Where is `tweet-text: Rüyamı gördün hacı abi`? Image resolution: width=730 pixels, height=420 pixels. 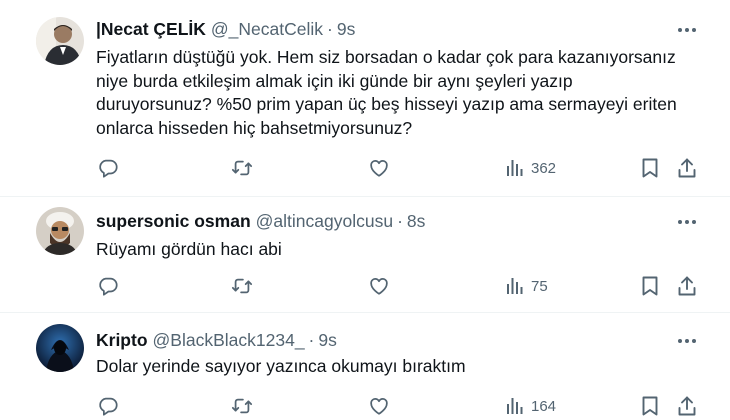
tweet-text: Rüyamı gördün hacı abi is located at coordinates (406, 250).